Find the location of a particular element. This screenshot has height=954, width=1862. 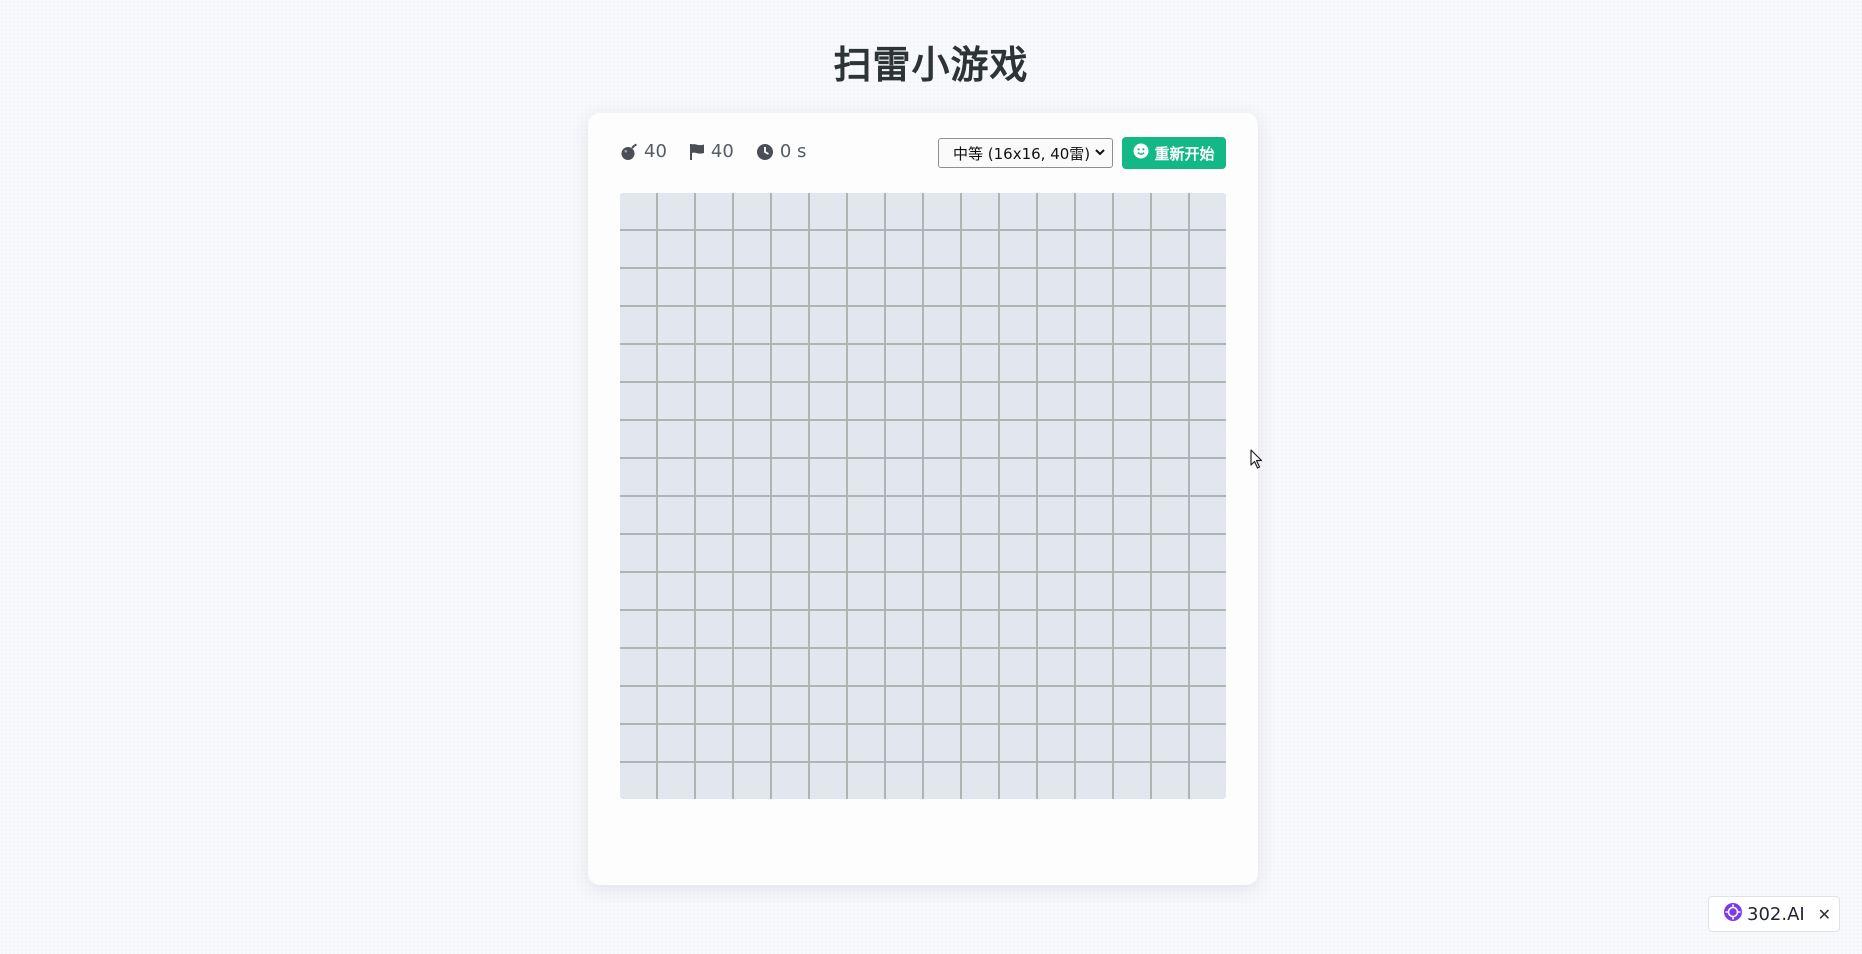

close-icon: ✕ is located at coordinates (1824, 914).